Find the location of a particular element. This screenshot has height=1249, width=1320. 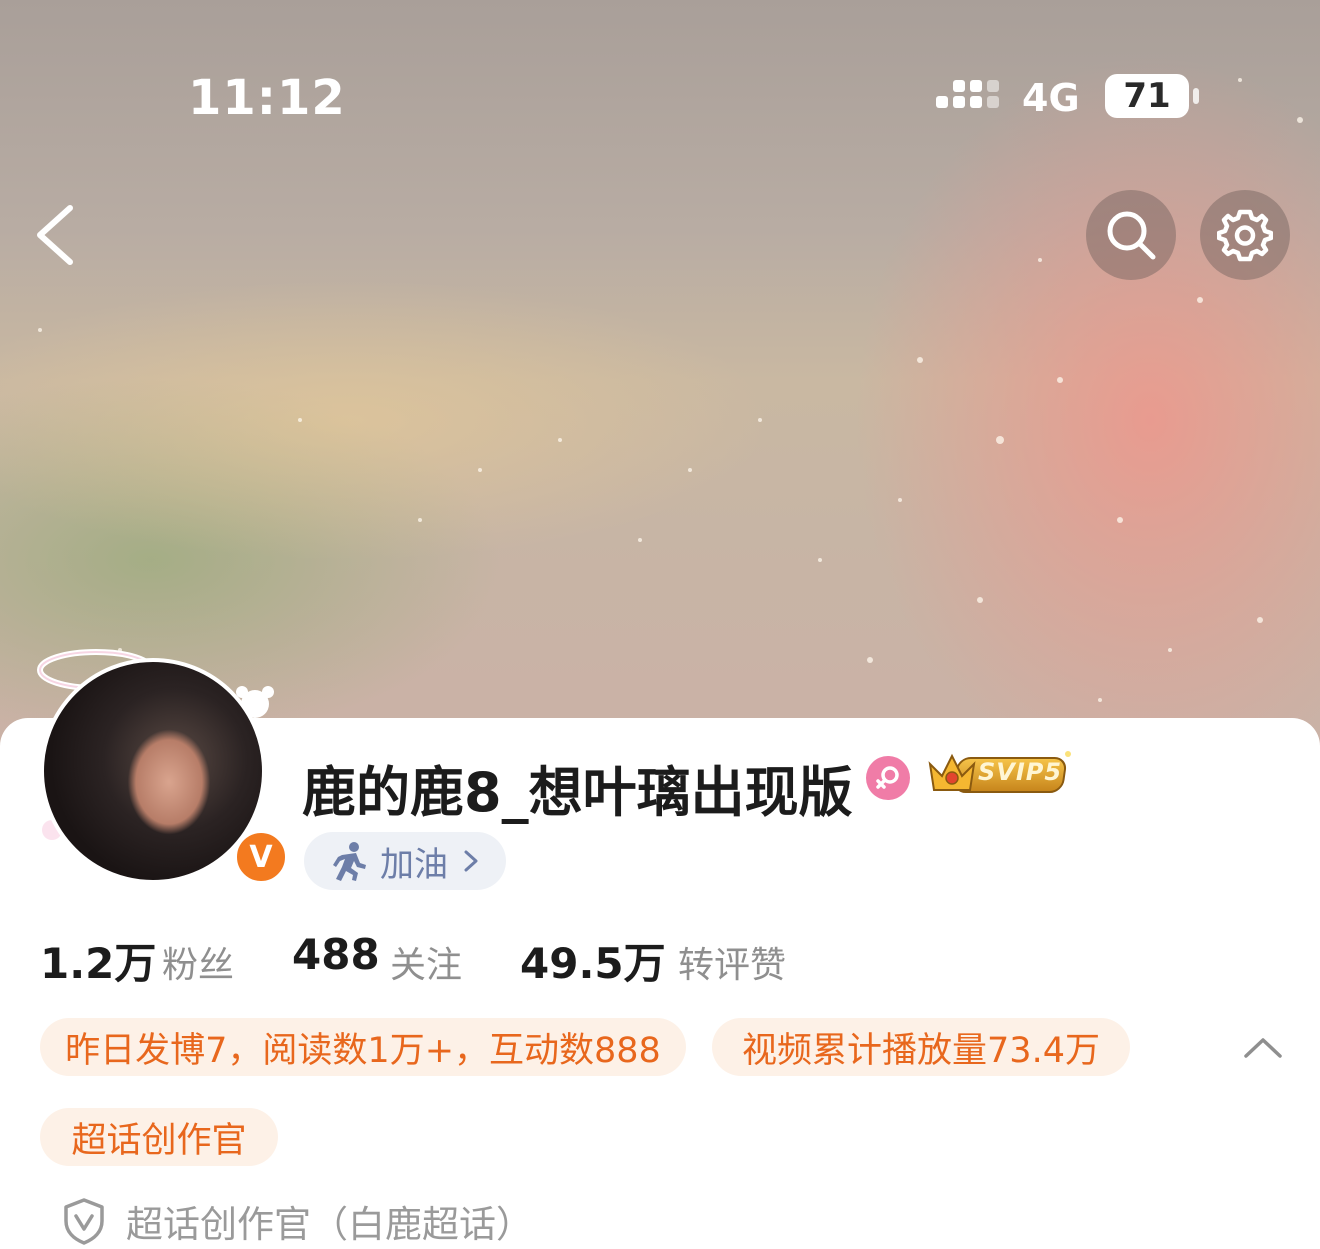

svip-badge: SVIP5 is located at coordinates (999, 774).